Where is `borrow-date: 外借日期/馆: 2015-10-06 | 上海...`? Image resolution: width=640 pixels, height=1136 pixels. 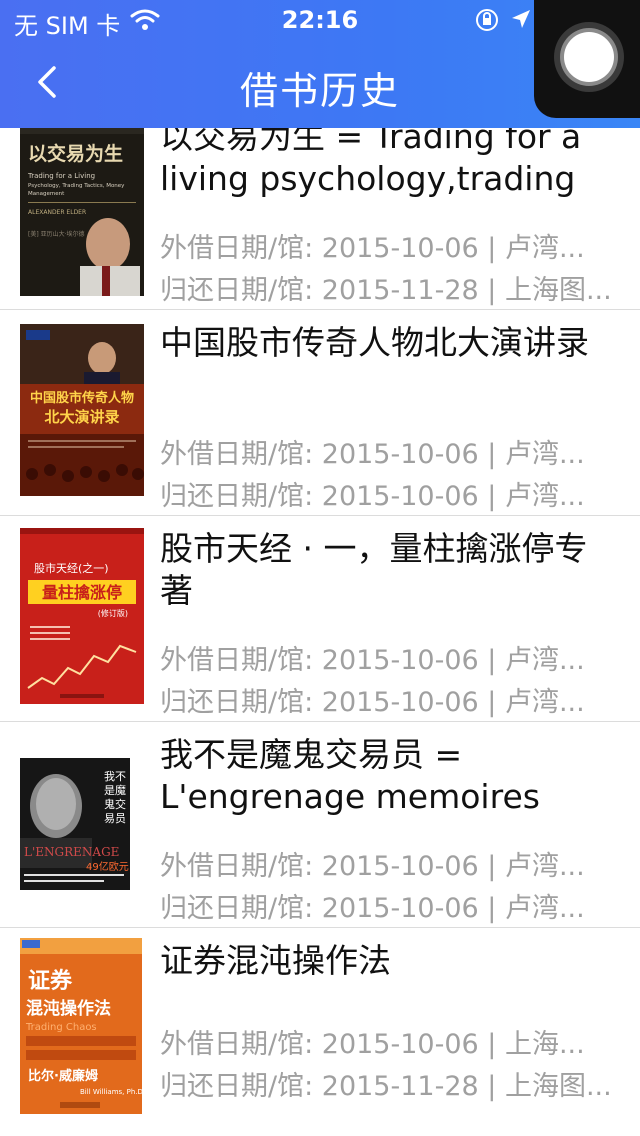 borrow-date: 外借日期/馆: 2015-10-06 | 上海... is located at coordinates (372, 1044).